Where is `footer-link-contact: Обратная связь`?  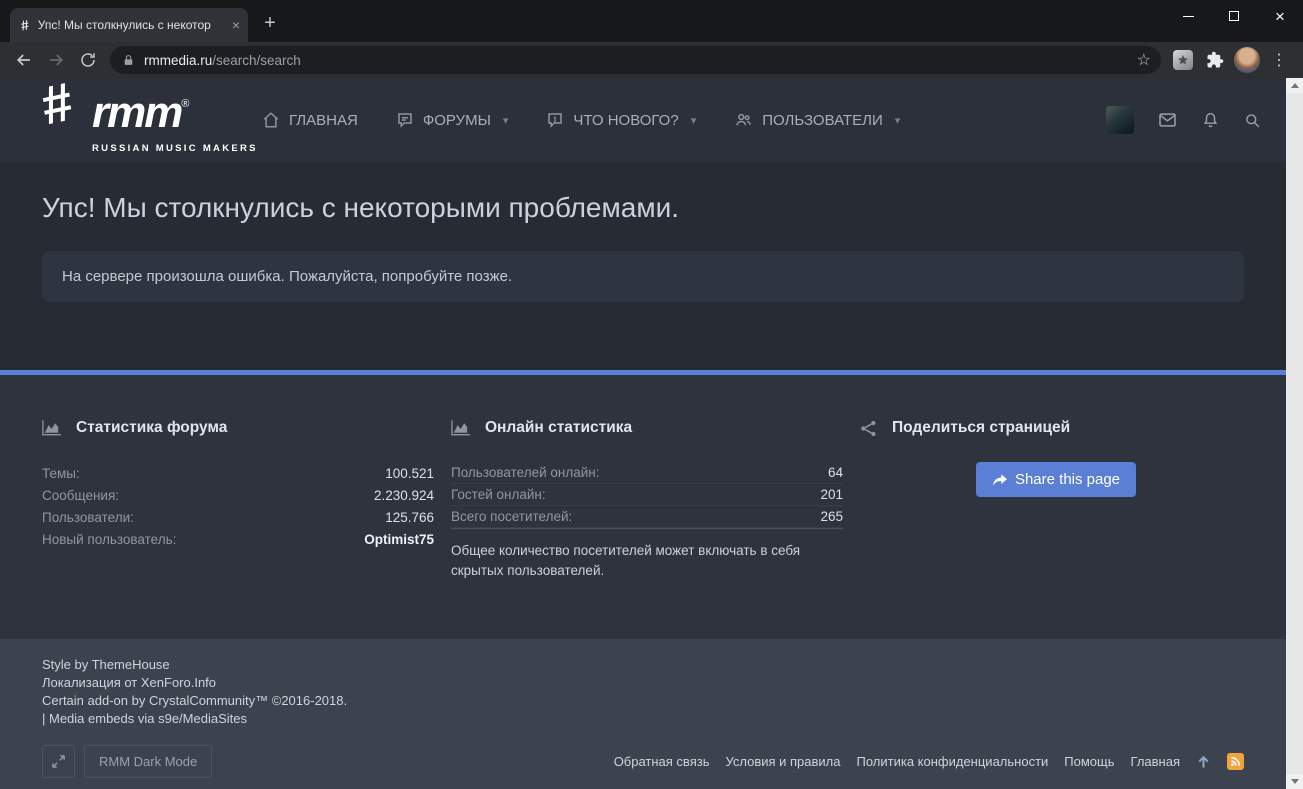 footer-link-contact: Обратная связь is located at coordinates (662, 761).